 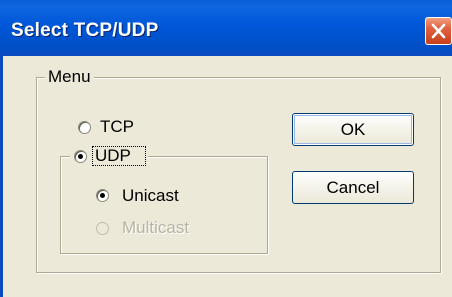 I want to click on tcp-radio, so click(x=84, y=127).